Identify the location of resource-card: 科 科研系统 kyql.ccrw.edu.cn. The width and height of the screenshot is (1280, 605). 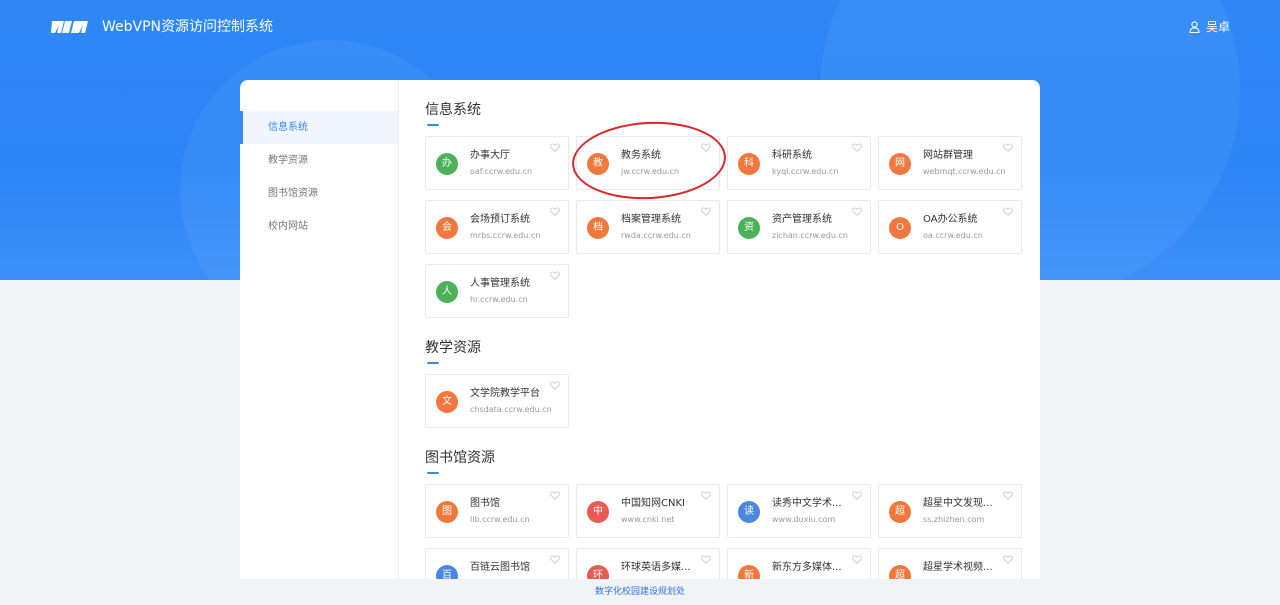
(799, 163).